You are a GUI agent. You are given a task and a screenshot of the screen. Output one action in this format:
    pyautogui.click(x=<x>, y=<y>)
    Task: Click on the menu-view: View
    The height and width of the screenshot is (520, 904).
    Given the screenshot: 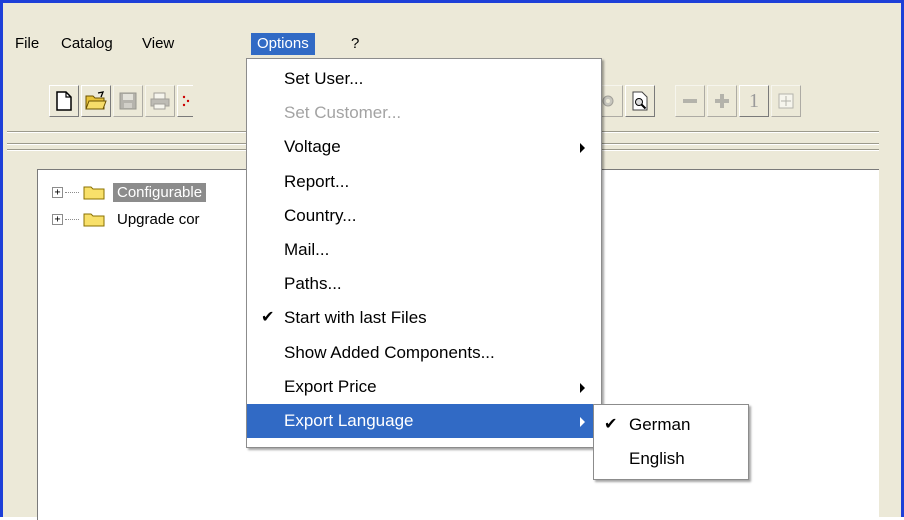 What is the action you would take?
    pyautogui.click(x=158, y=44)
    